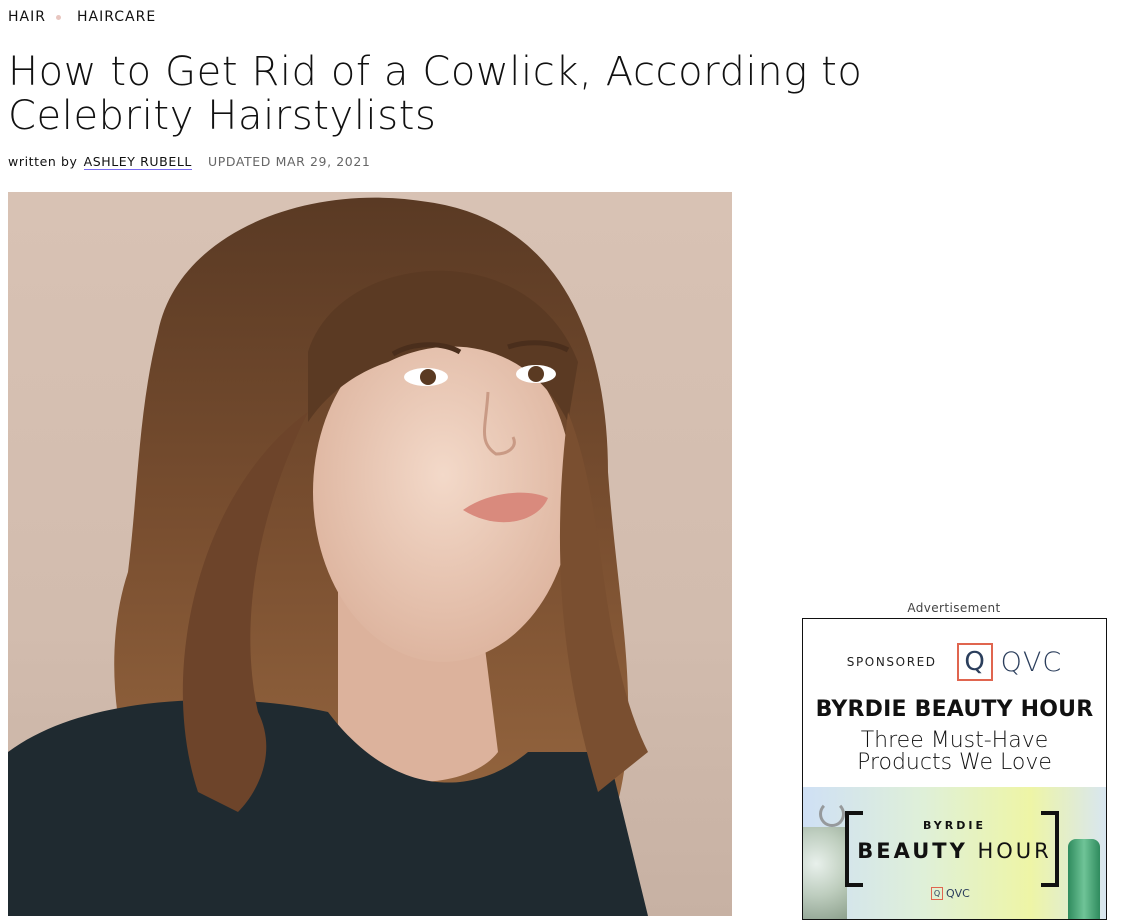 This screenshot has width=1139, height=920. Describe the element at coordinates (954, 662) in the screenshot. I see `ad-sponsor-row: SPONSORED Q QVC` at that location.